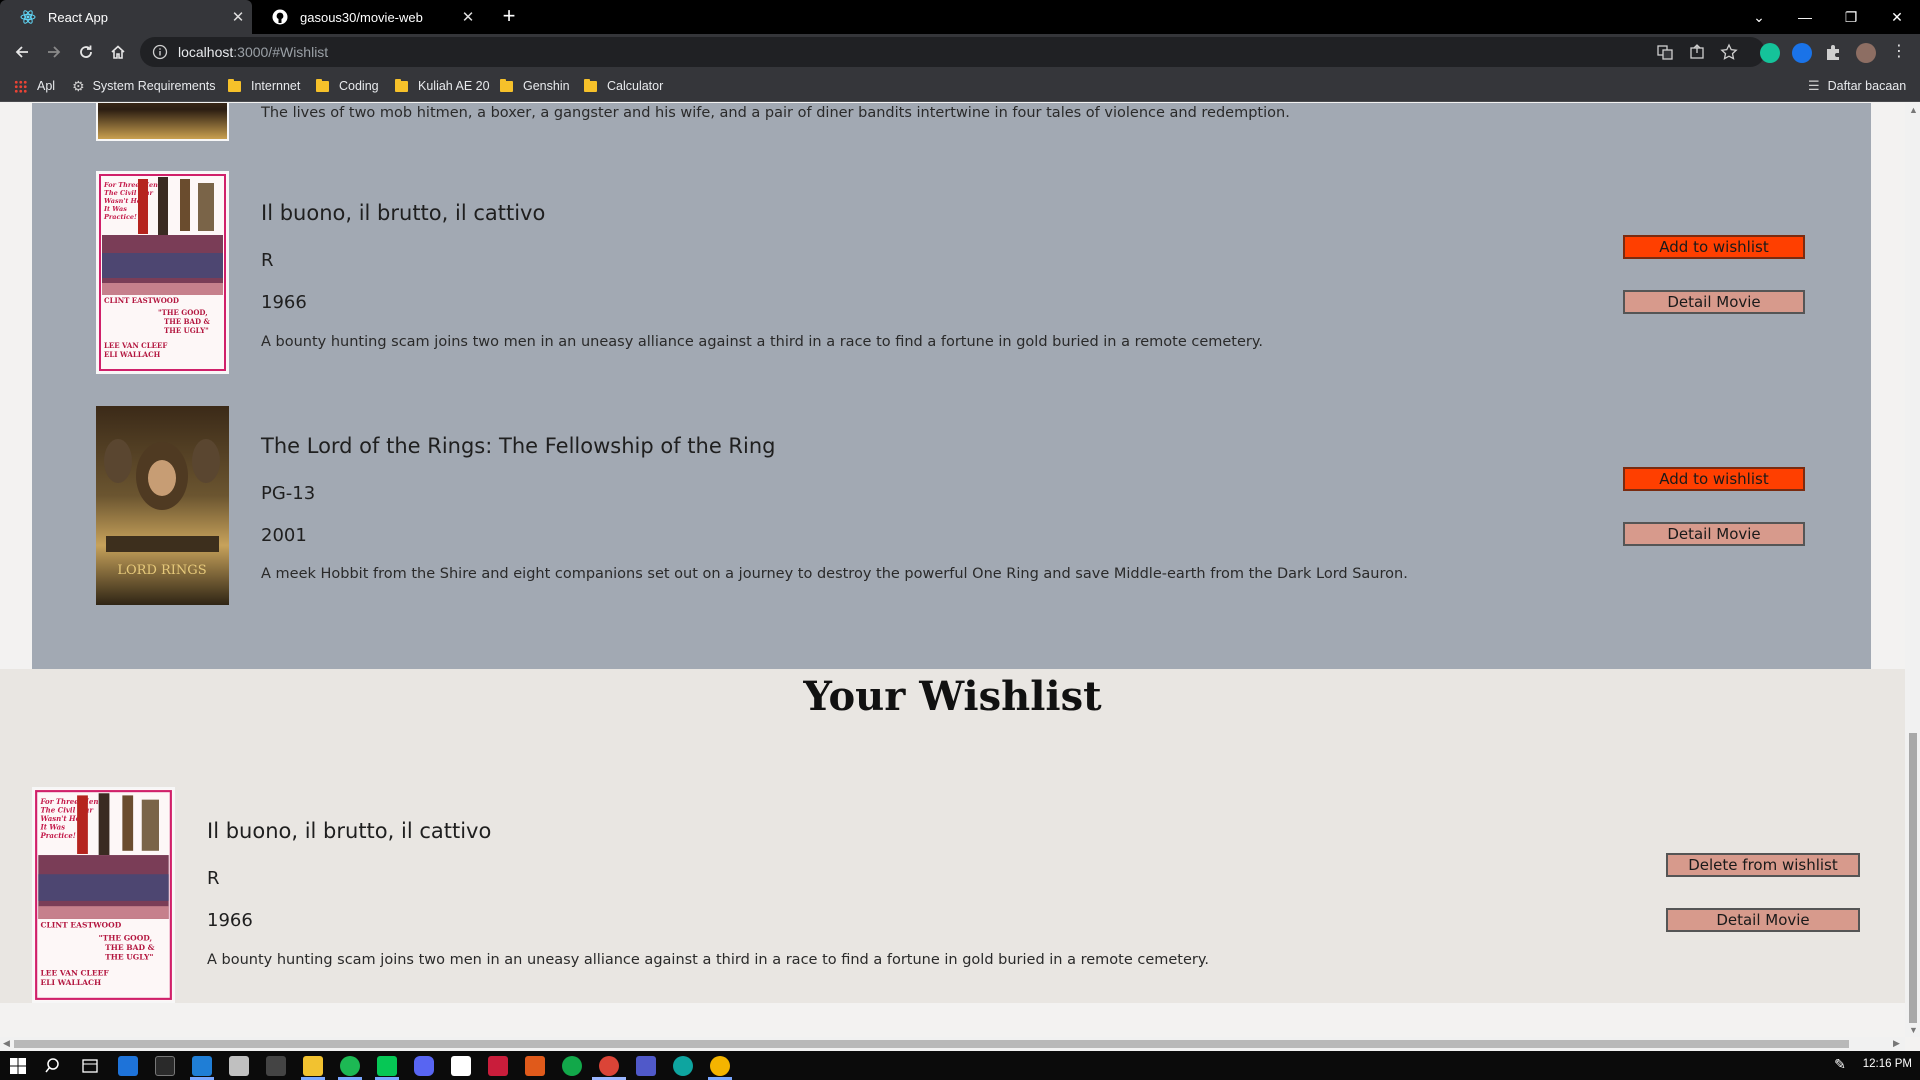 This screenshot has height=1080, width=1920. What do you see at coordinates (1802, 53) in the screenshot?
I see `extension-blue-icon` at bounding box center [1802, 53].